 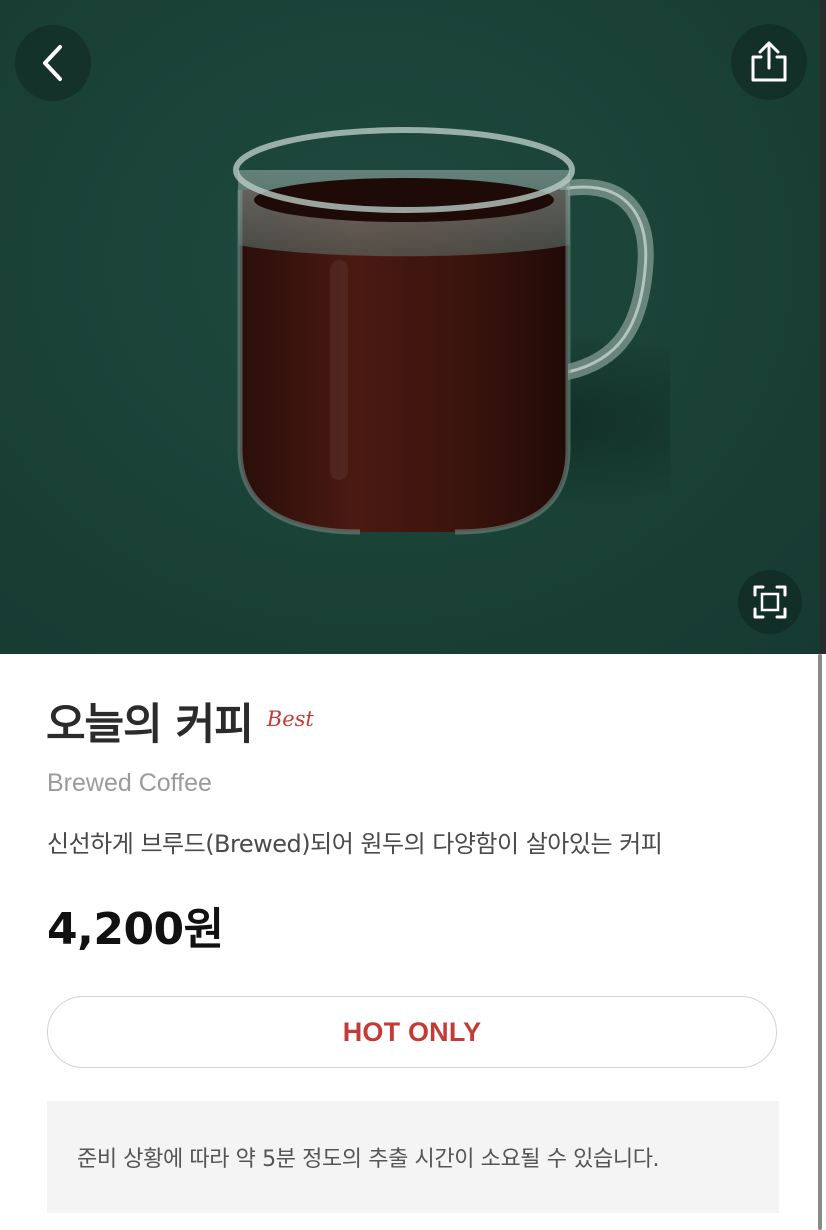 I want to click on scrollbar, so click(x=820, y=942).